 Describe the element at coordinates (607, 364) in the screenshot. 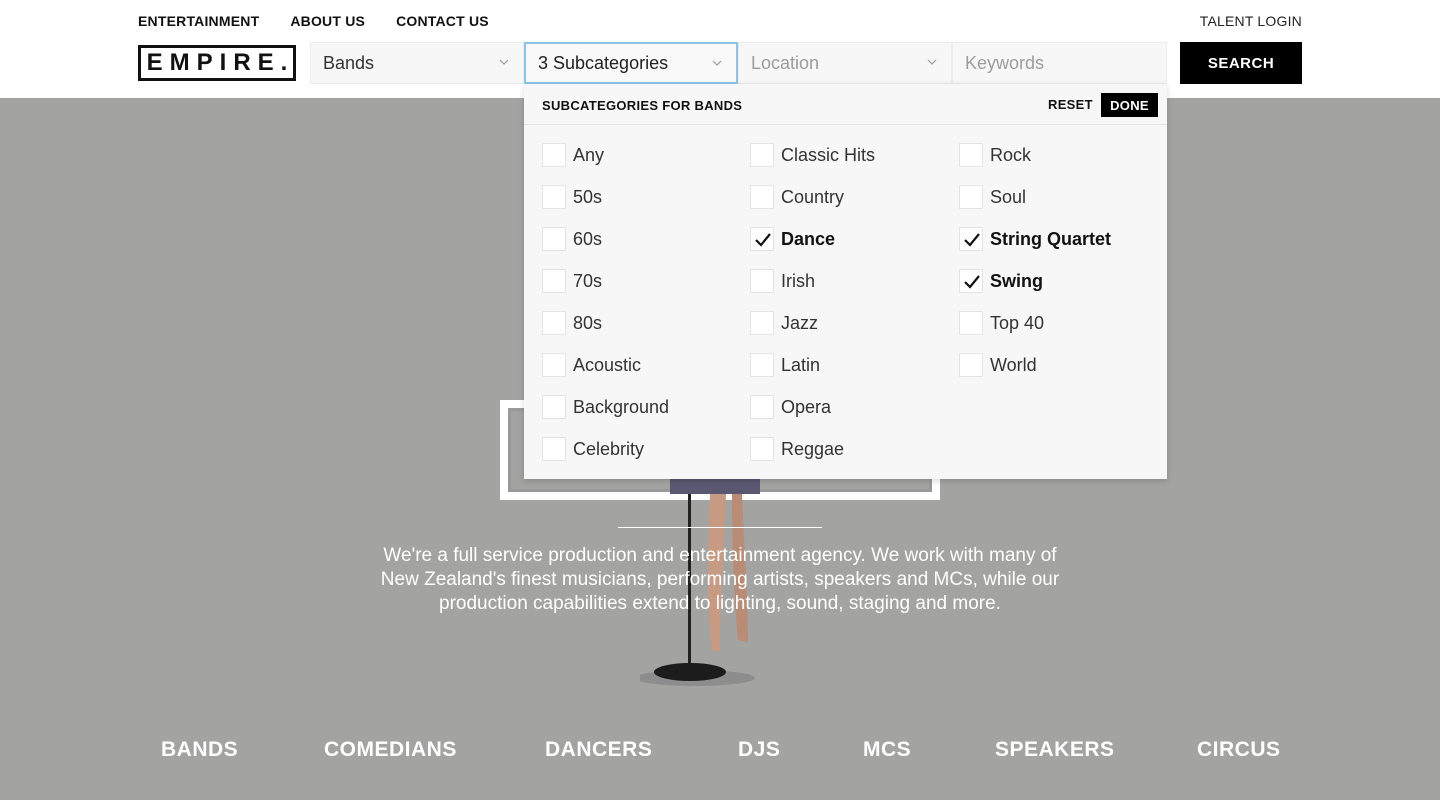

I see `option-label: Acoustic` at that location.